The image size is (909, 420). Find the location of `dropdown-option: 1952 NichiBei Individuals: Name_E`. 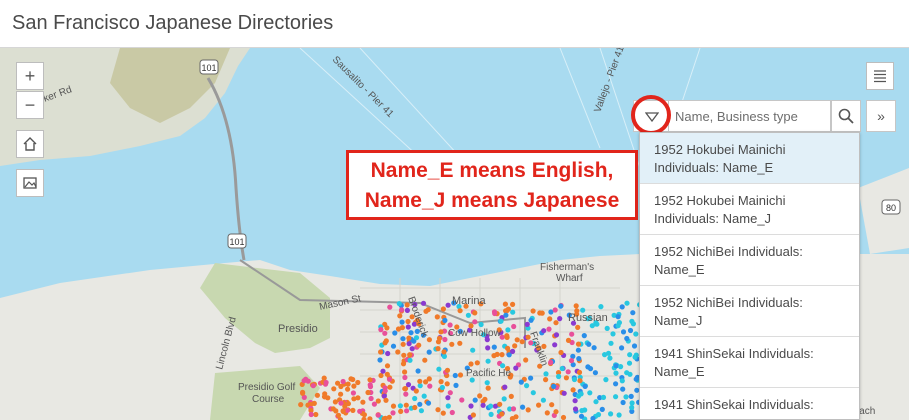

dropdown-option: 1952 NichiBei Individuals: Name_E is located at coordinates (749, 260).